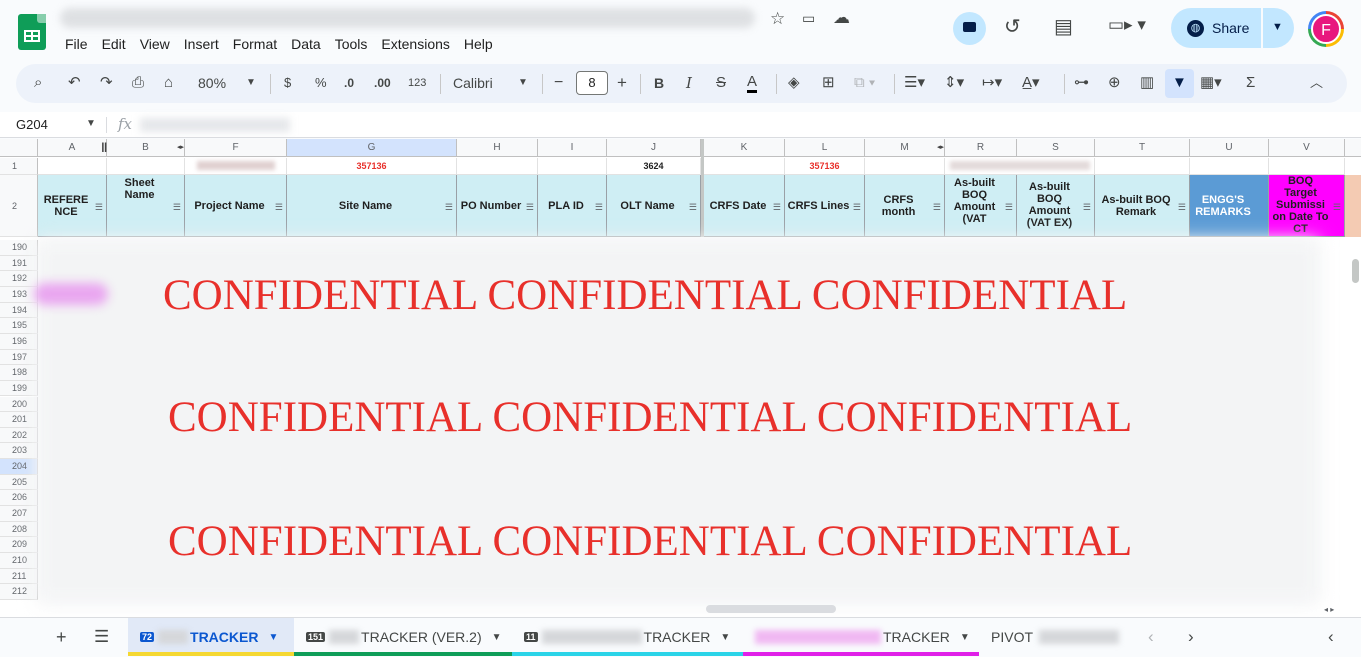  What do you see at coordinates (236, 148) in the screenshot?
I see `col-header-f: F` at bounding box center [236, 148].